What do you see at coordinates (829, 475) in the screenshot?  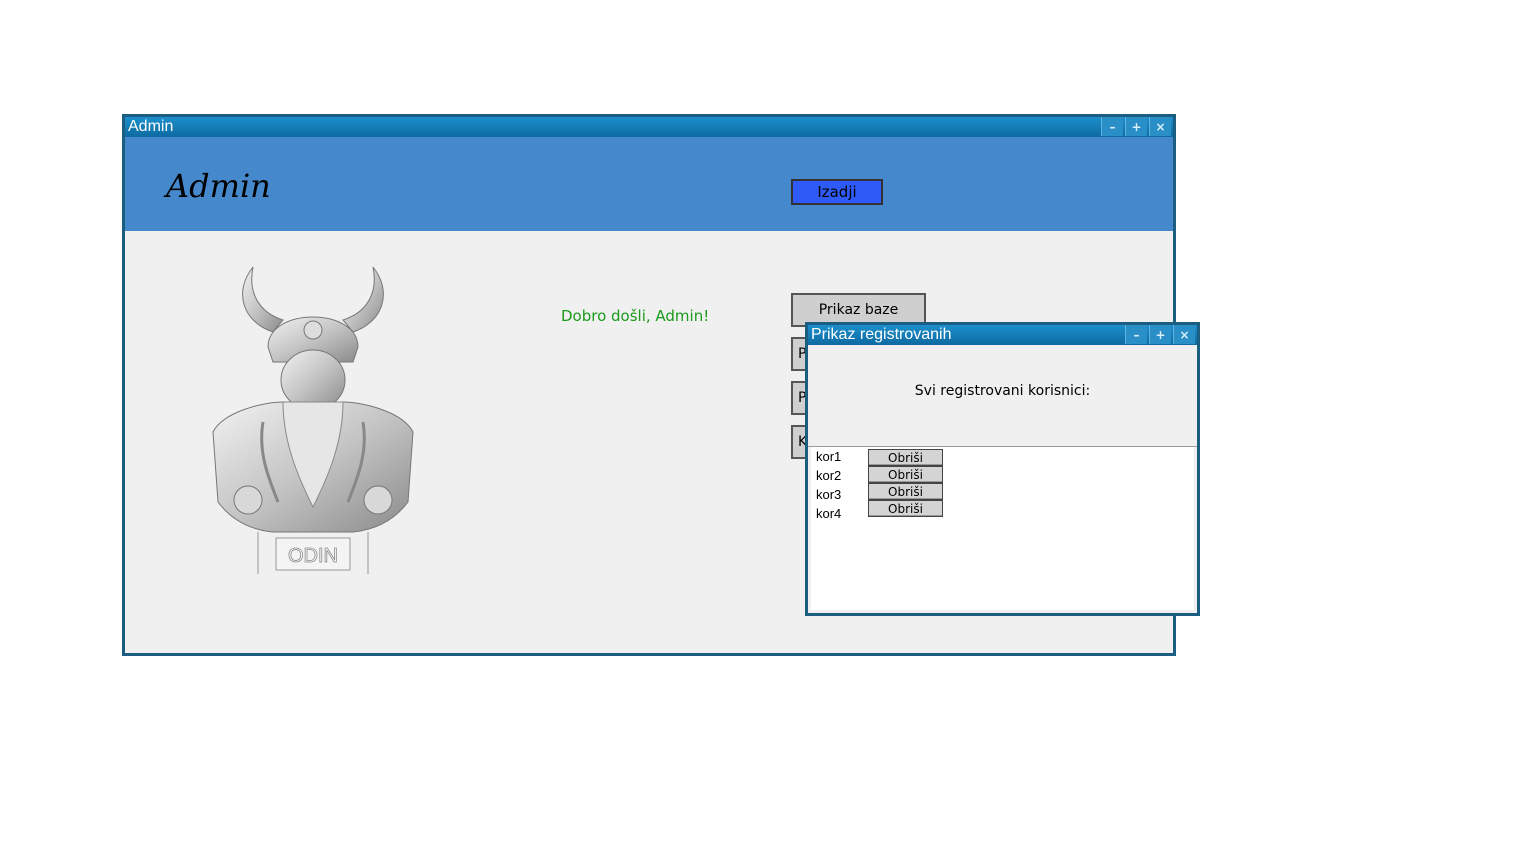 I see `user-name: kor2` at bounding box center [829, 475].